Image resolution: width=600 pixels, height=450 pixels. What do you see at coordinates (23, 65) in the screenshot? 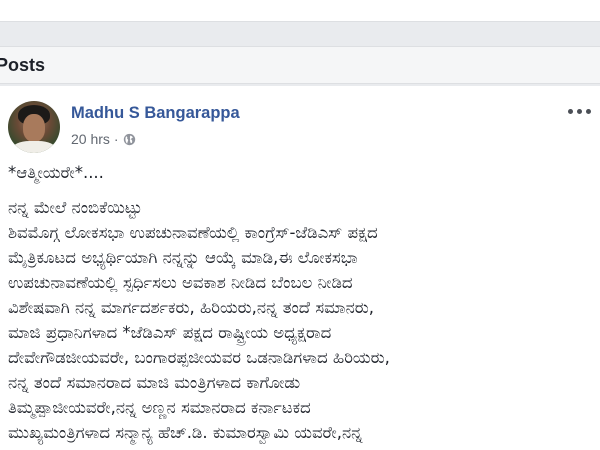
I see `posts-section-title: Posts` at bounding box center [23, 65].